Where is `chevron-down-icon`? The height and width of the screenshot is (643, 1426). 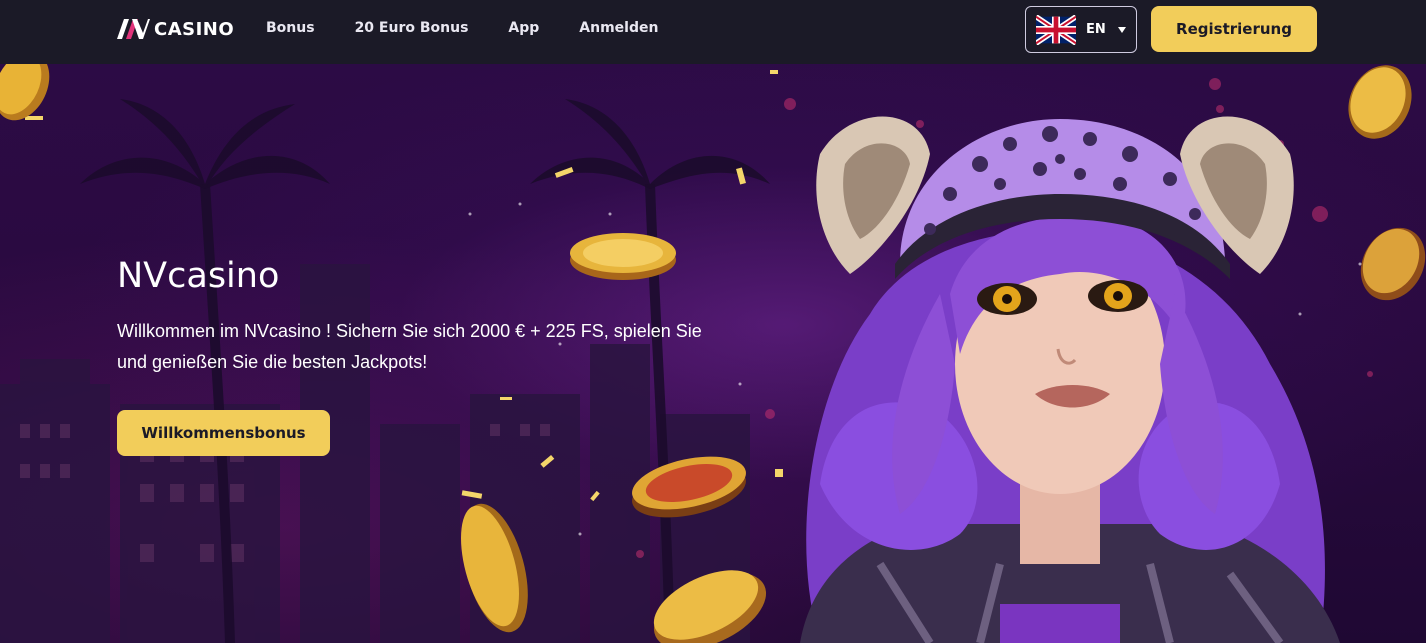
chevron-down-icon is located at coordinates (1121, 29).